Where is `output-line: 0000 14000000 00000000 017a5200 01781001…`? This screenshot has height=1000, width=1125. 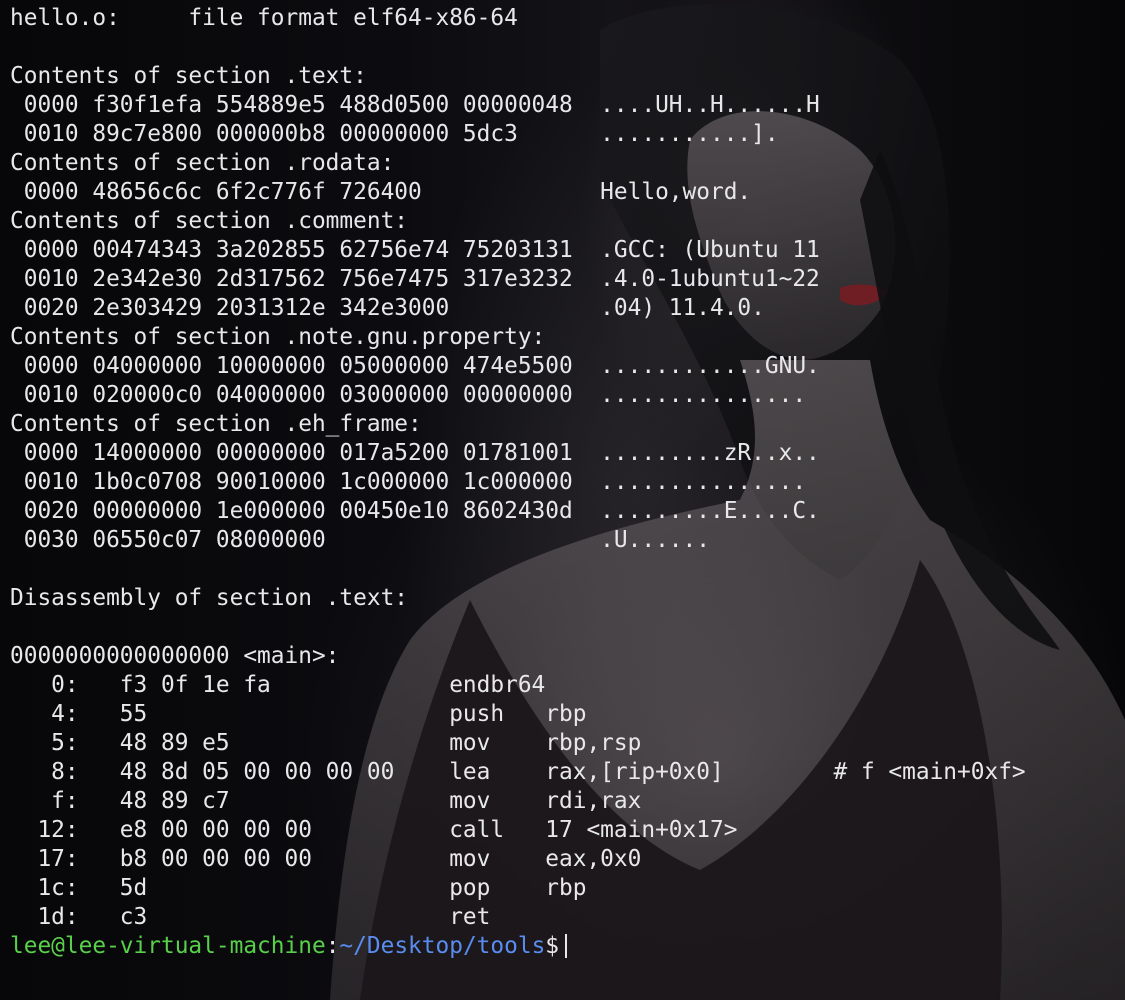 output-line: 0000 14000000 00000000 017a5200 01781001… is located at coordinates (415, 453).